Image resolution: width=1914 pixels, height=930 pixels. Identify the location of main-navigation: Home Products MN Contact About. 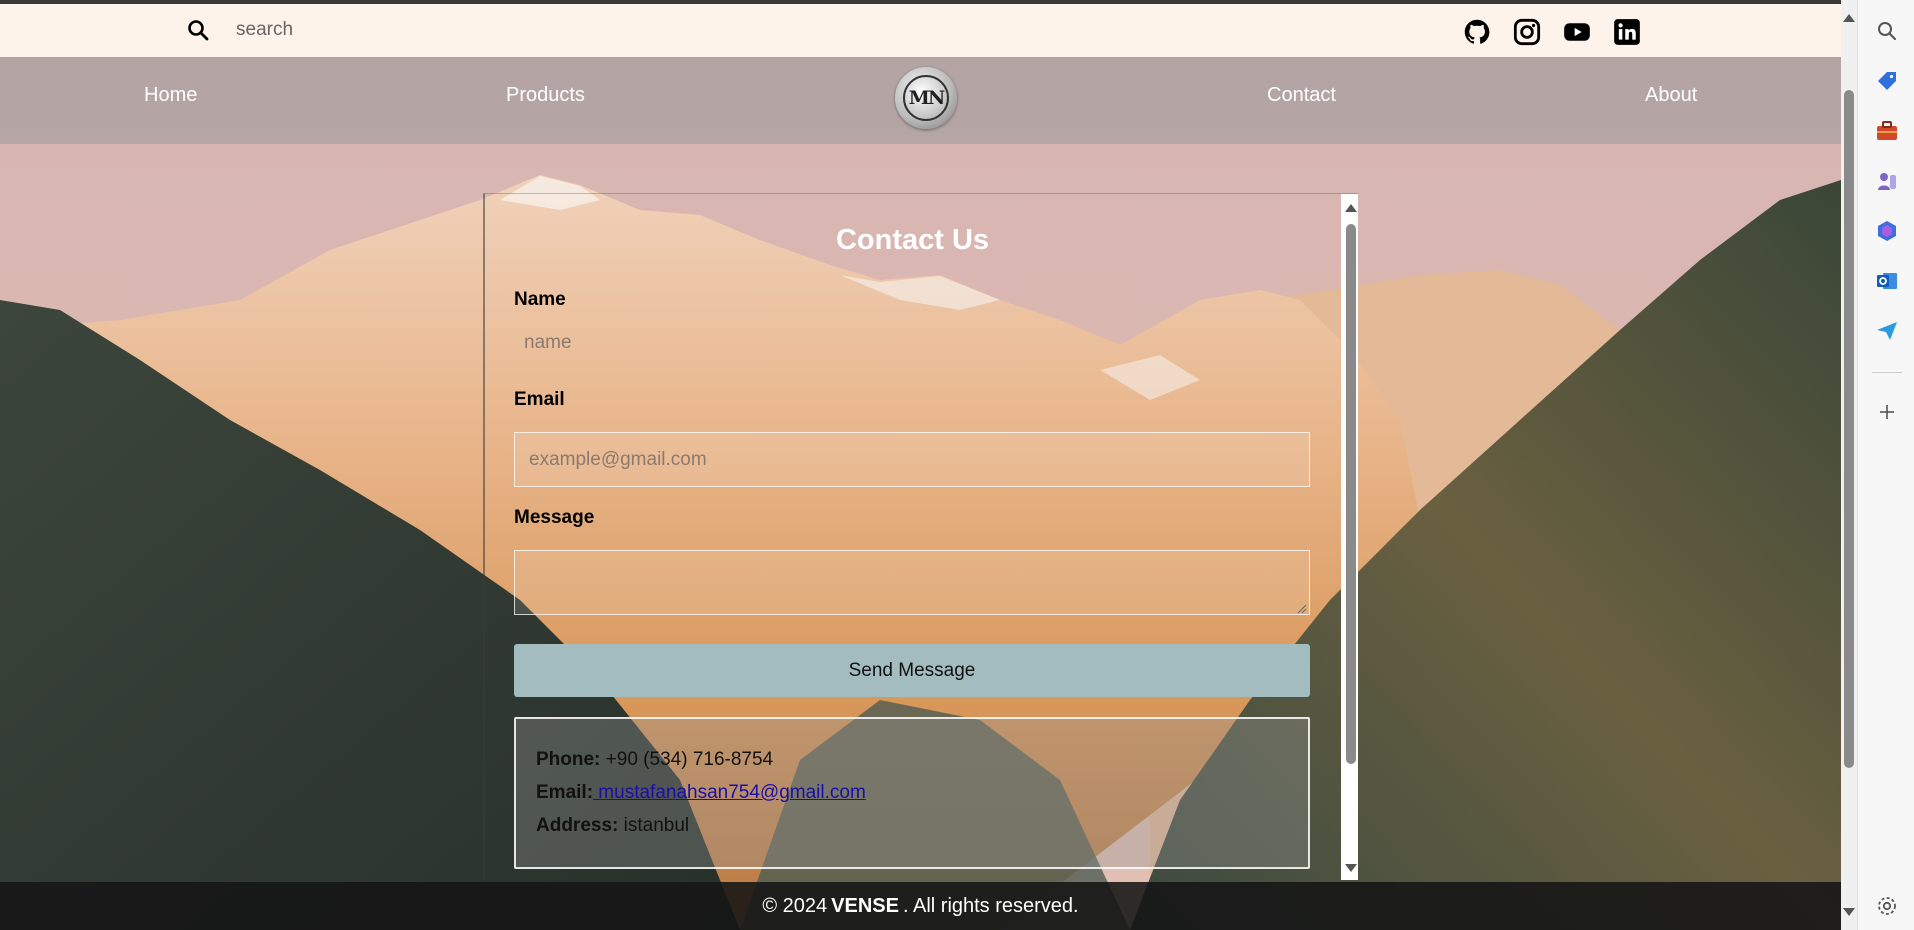
(920, 100).